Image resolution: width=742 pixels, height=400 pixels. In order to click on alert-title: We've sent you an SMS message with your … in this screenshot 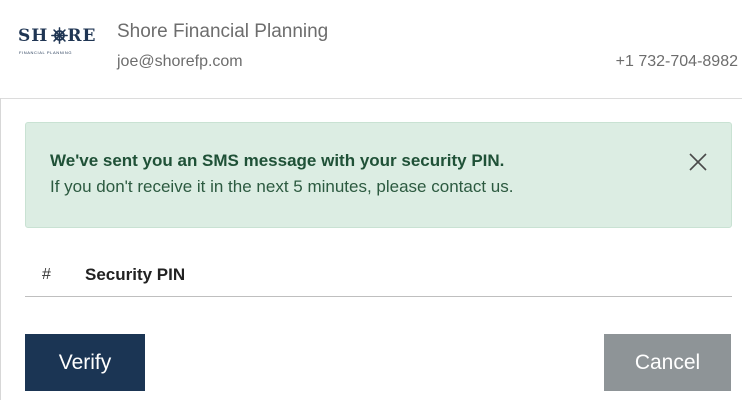, I will do `click(277, 160)`.